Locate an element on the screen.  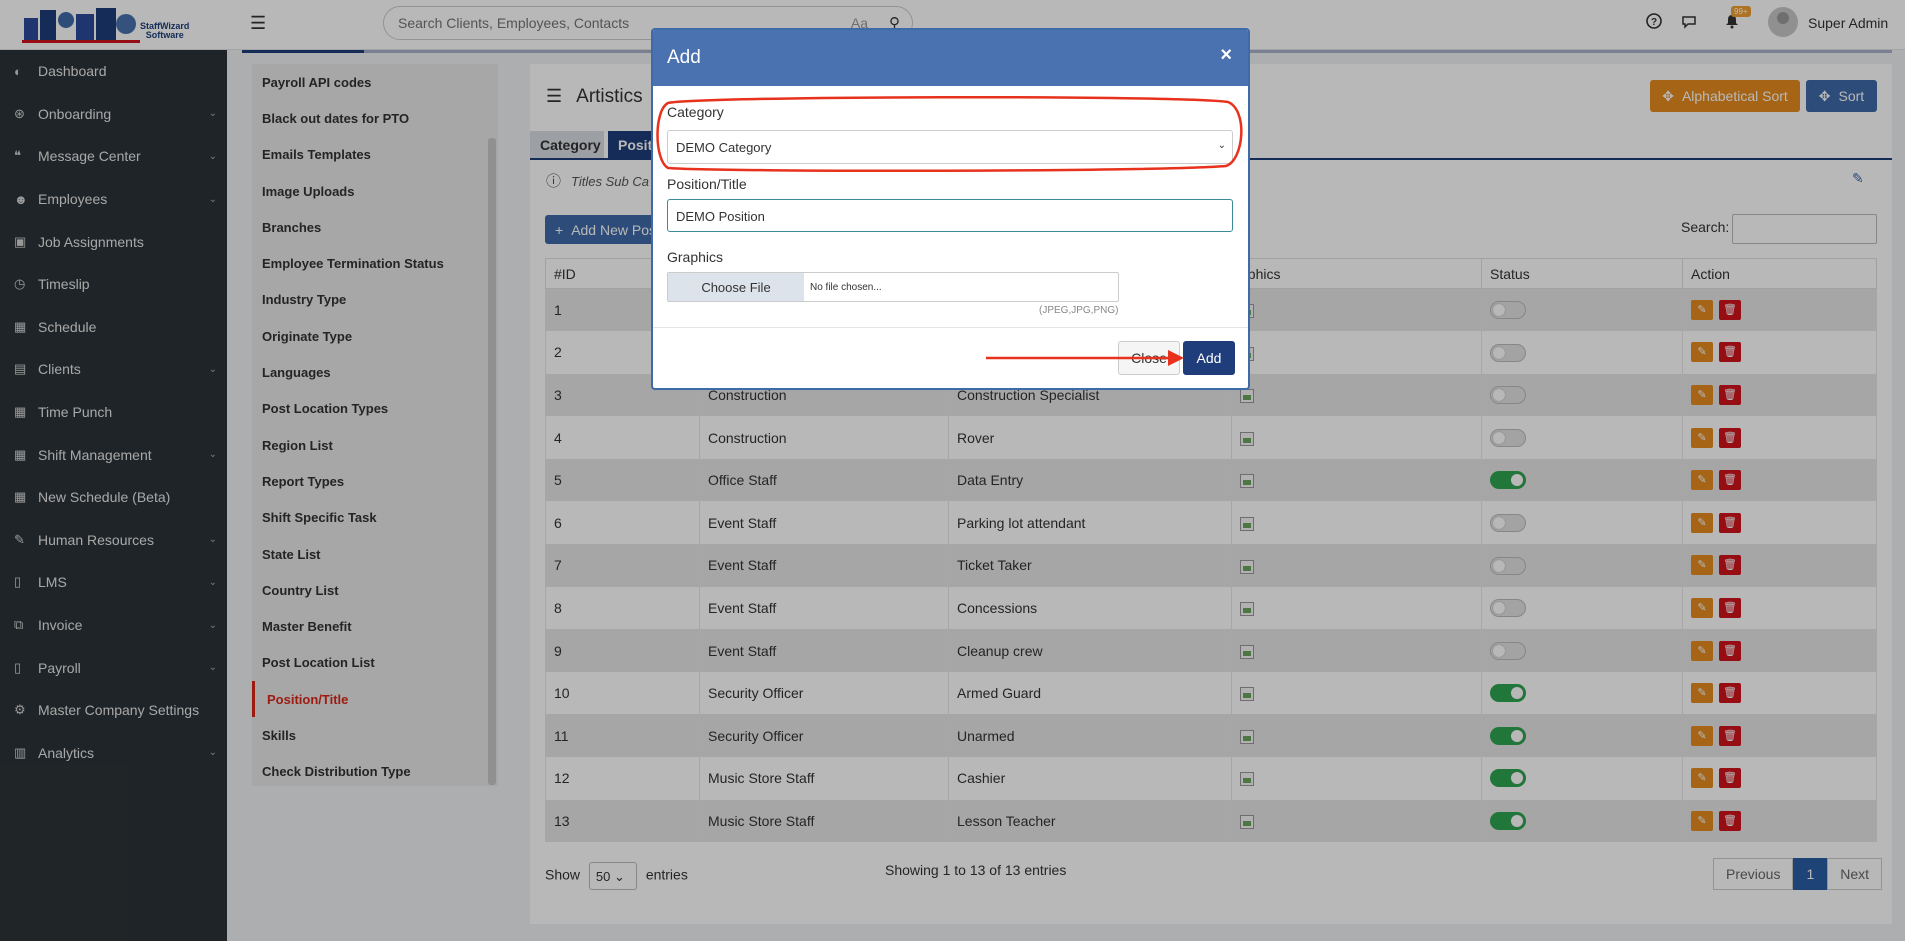
choose-file-button: Choose File is located at coordinates (736, 287).